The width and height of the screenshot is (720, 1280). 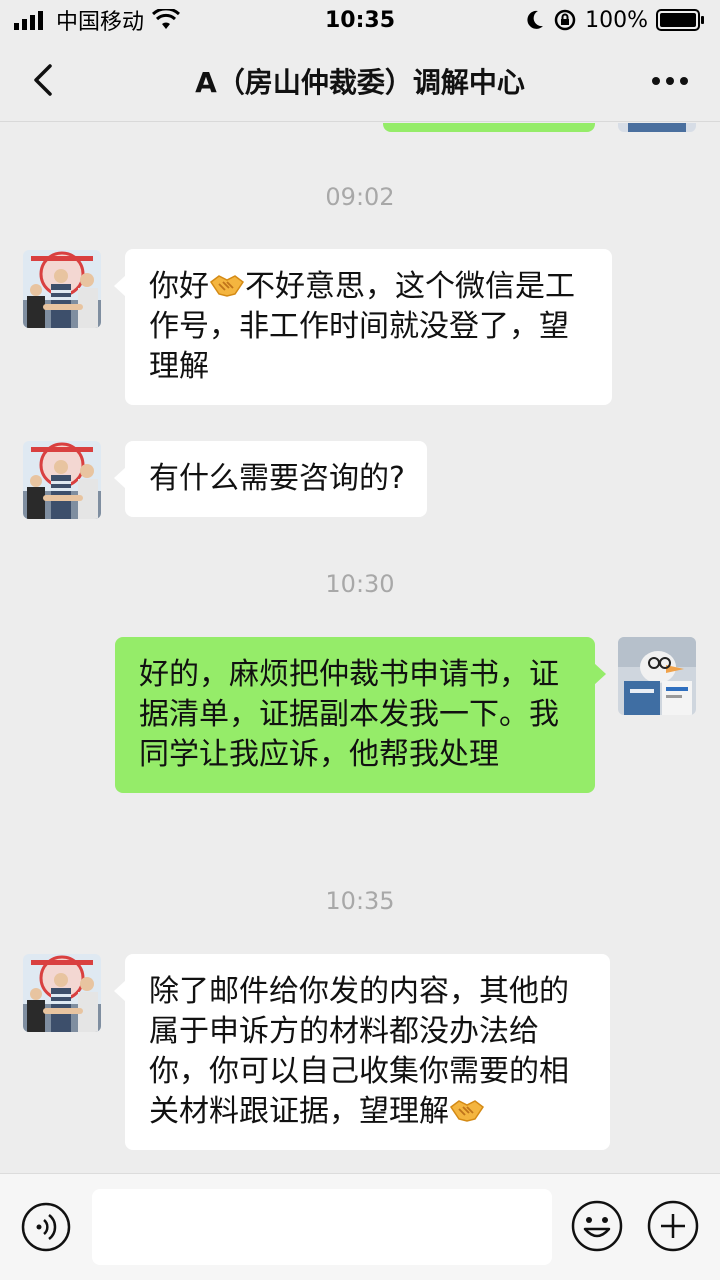 I want to click on chat-title: A（房山仲裁委）调解中心, so click(x=360, y=82).